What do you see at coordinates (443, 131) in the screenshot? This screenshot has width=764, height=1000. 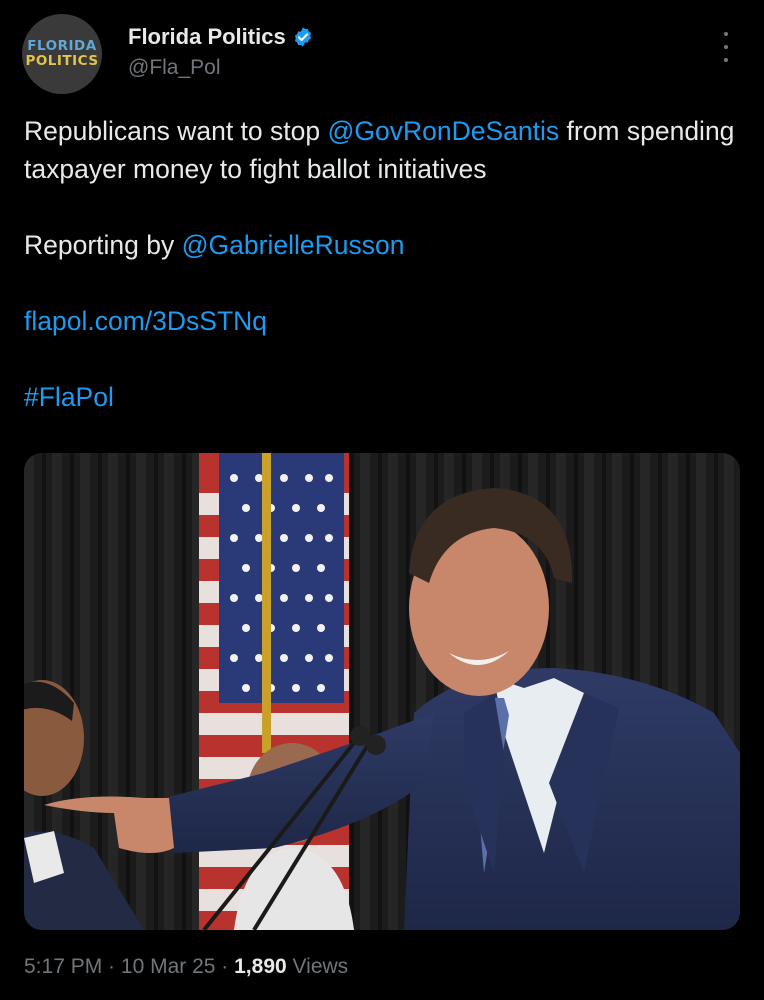 I see `mention-governor-link: @GovRonDeSantis` at bounding box center [443, 131].